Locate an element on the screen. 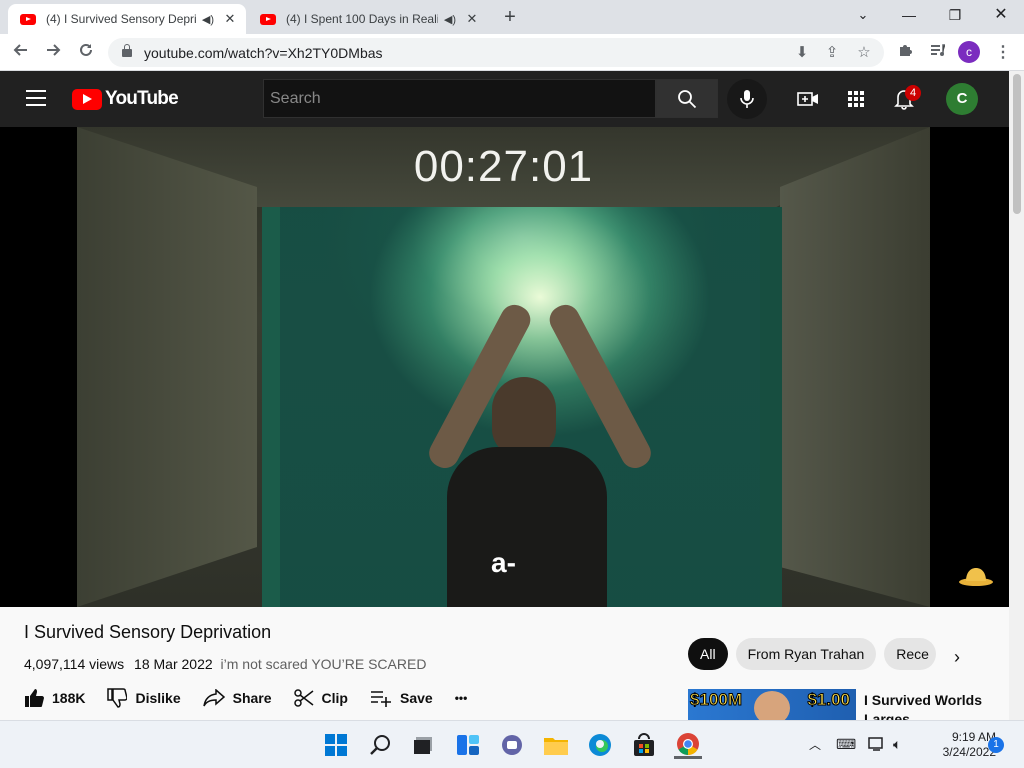  scissors-icon is located at coordinates (303, 698).